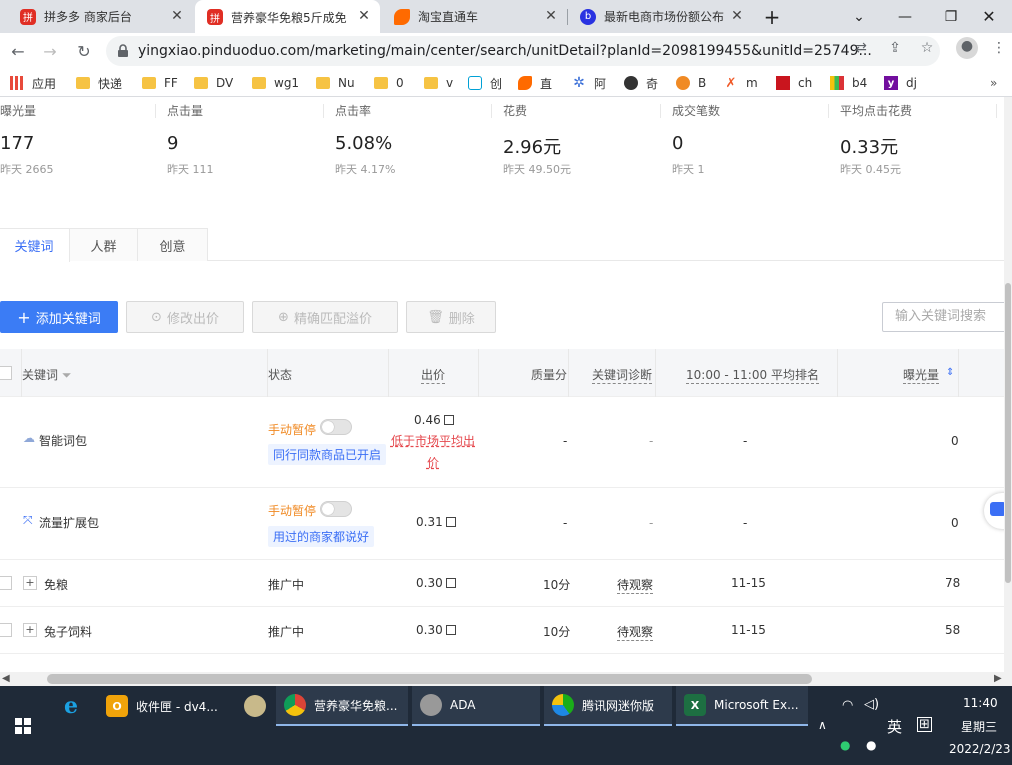  I want to click on add-keyword-button: + 添加关键词, so click(59, 317).